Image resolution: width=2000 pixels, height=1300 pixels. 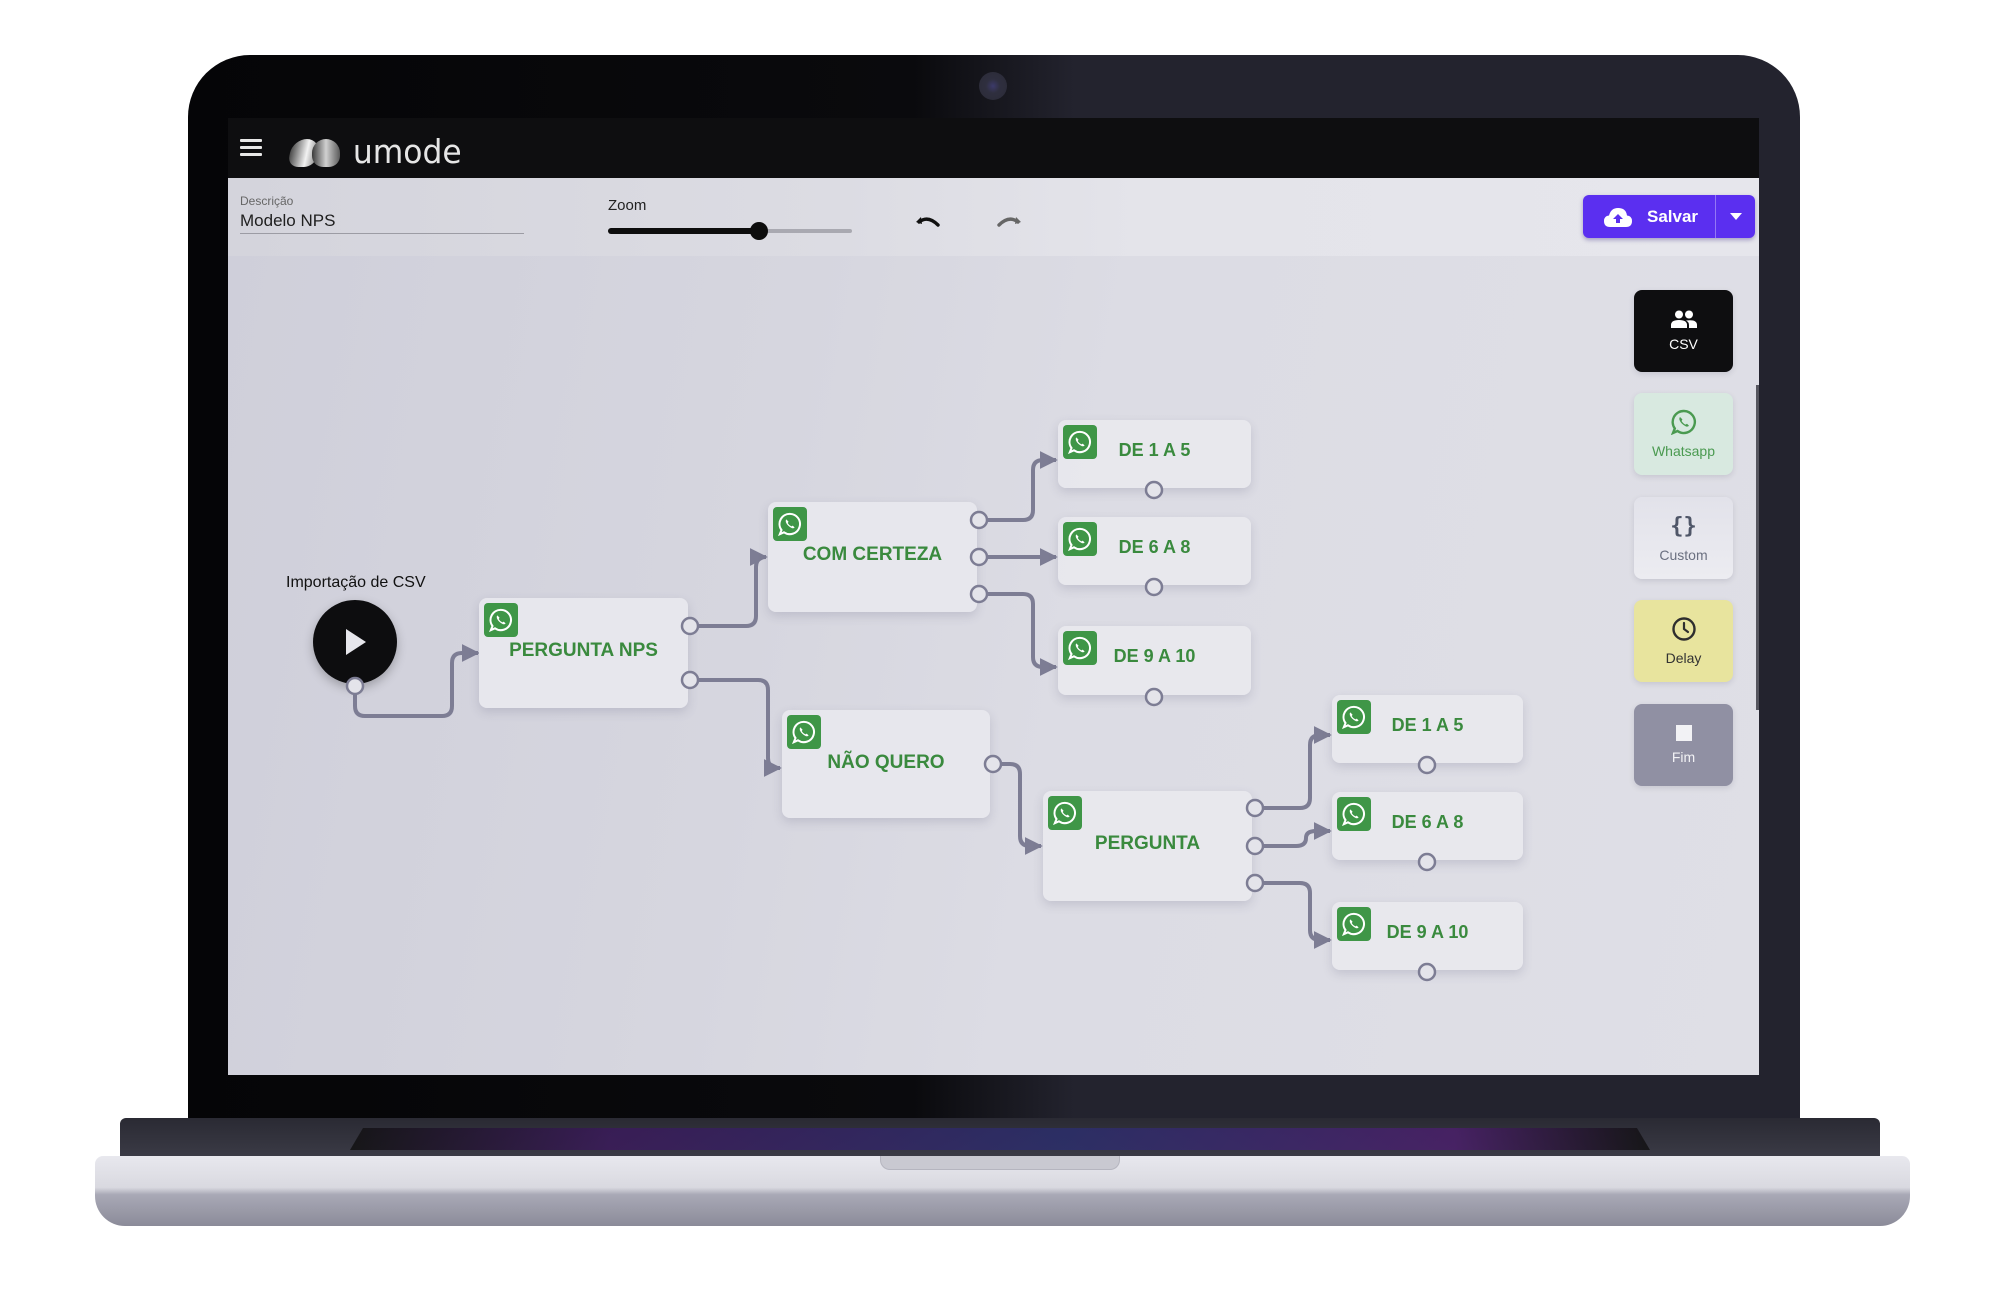 I want to click on editor-toolbar: Descrição Zoom S, so click(x=993, y=217).